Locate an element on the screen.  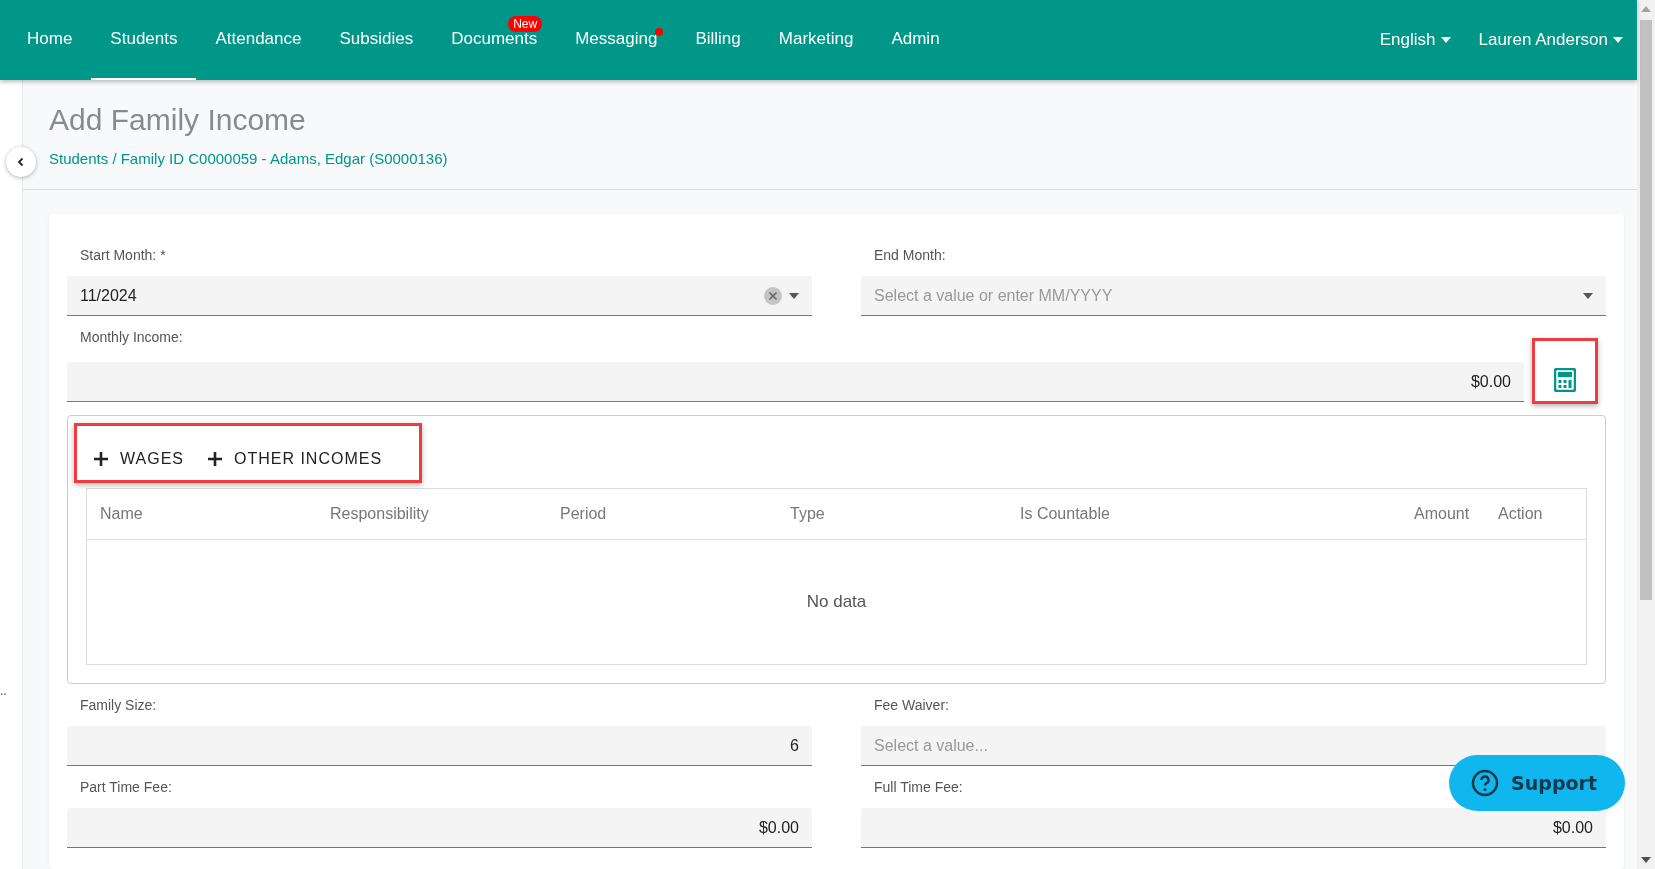
family-size-field: 6 is located at coordinates (439, 746).